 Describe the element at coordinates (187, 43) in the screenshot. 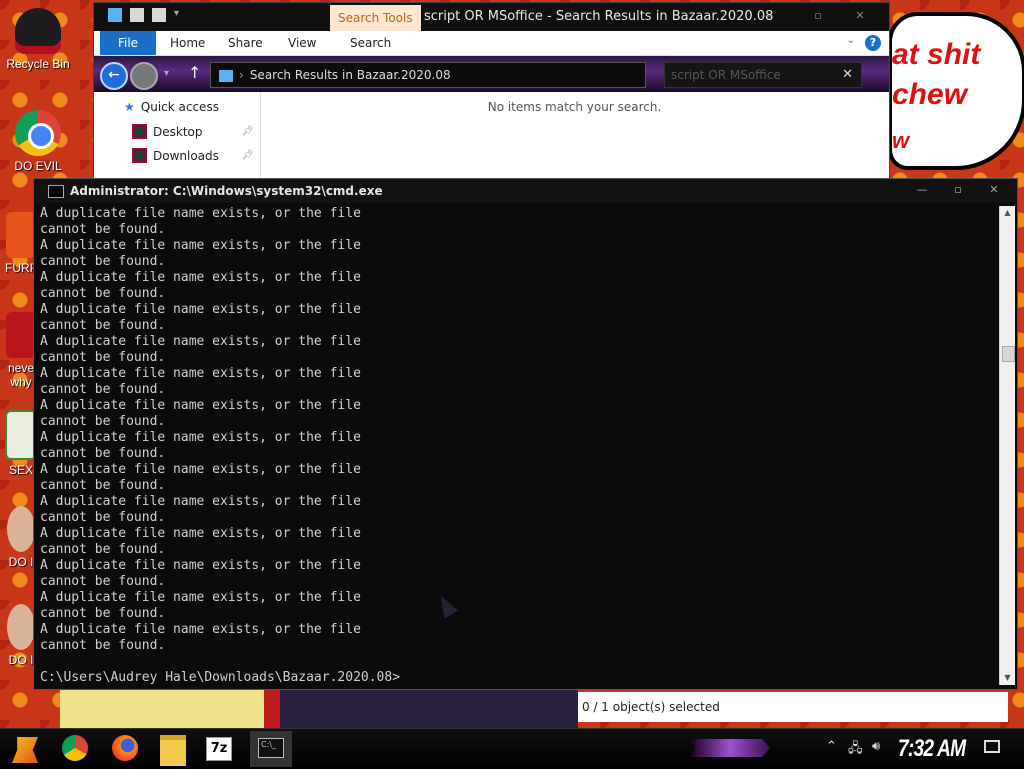

I see `tab-home: Home` at that location.